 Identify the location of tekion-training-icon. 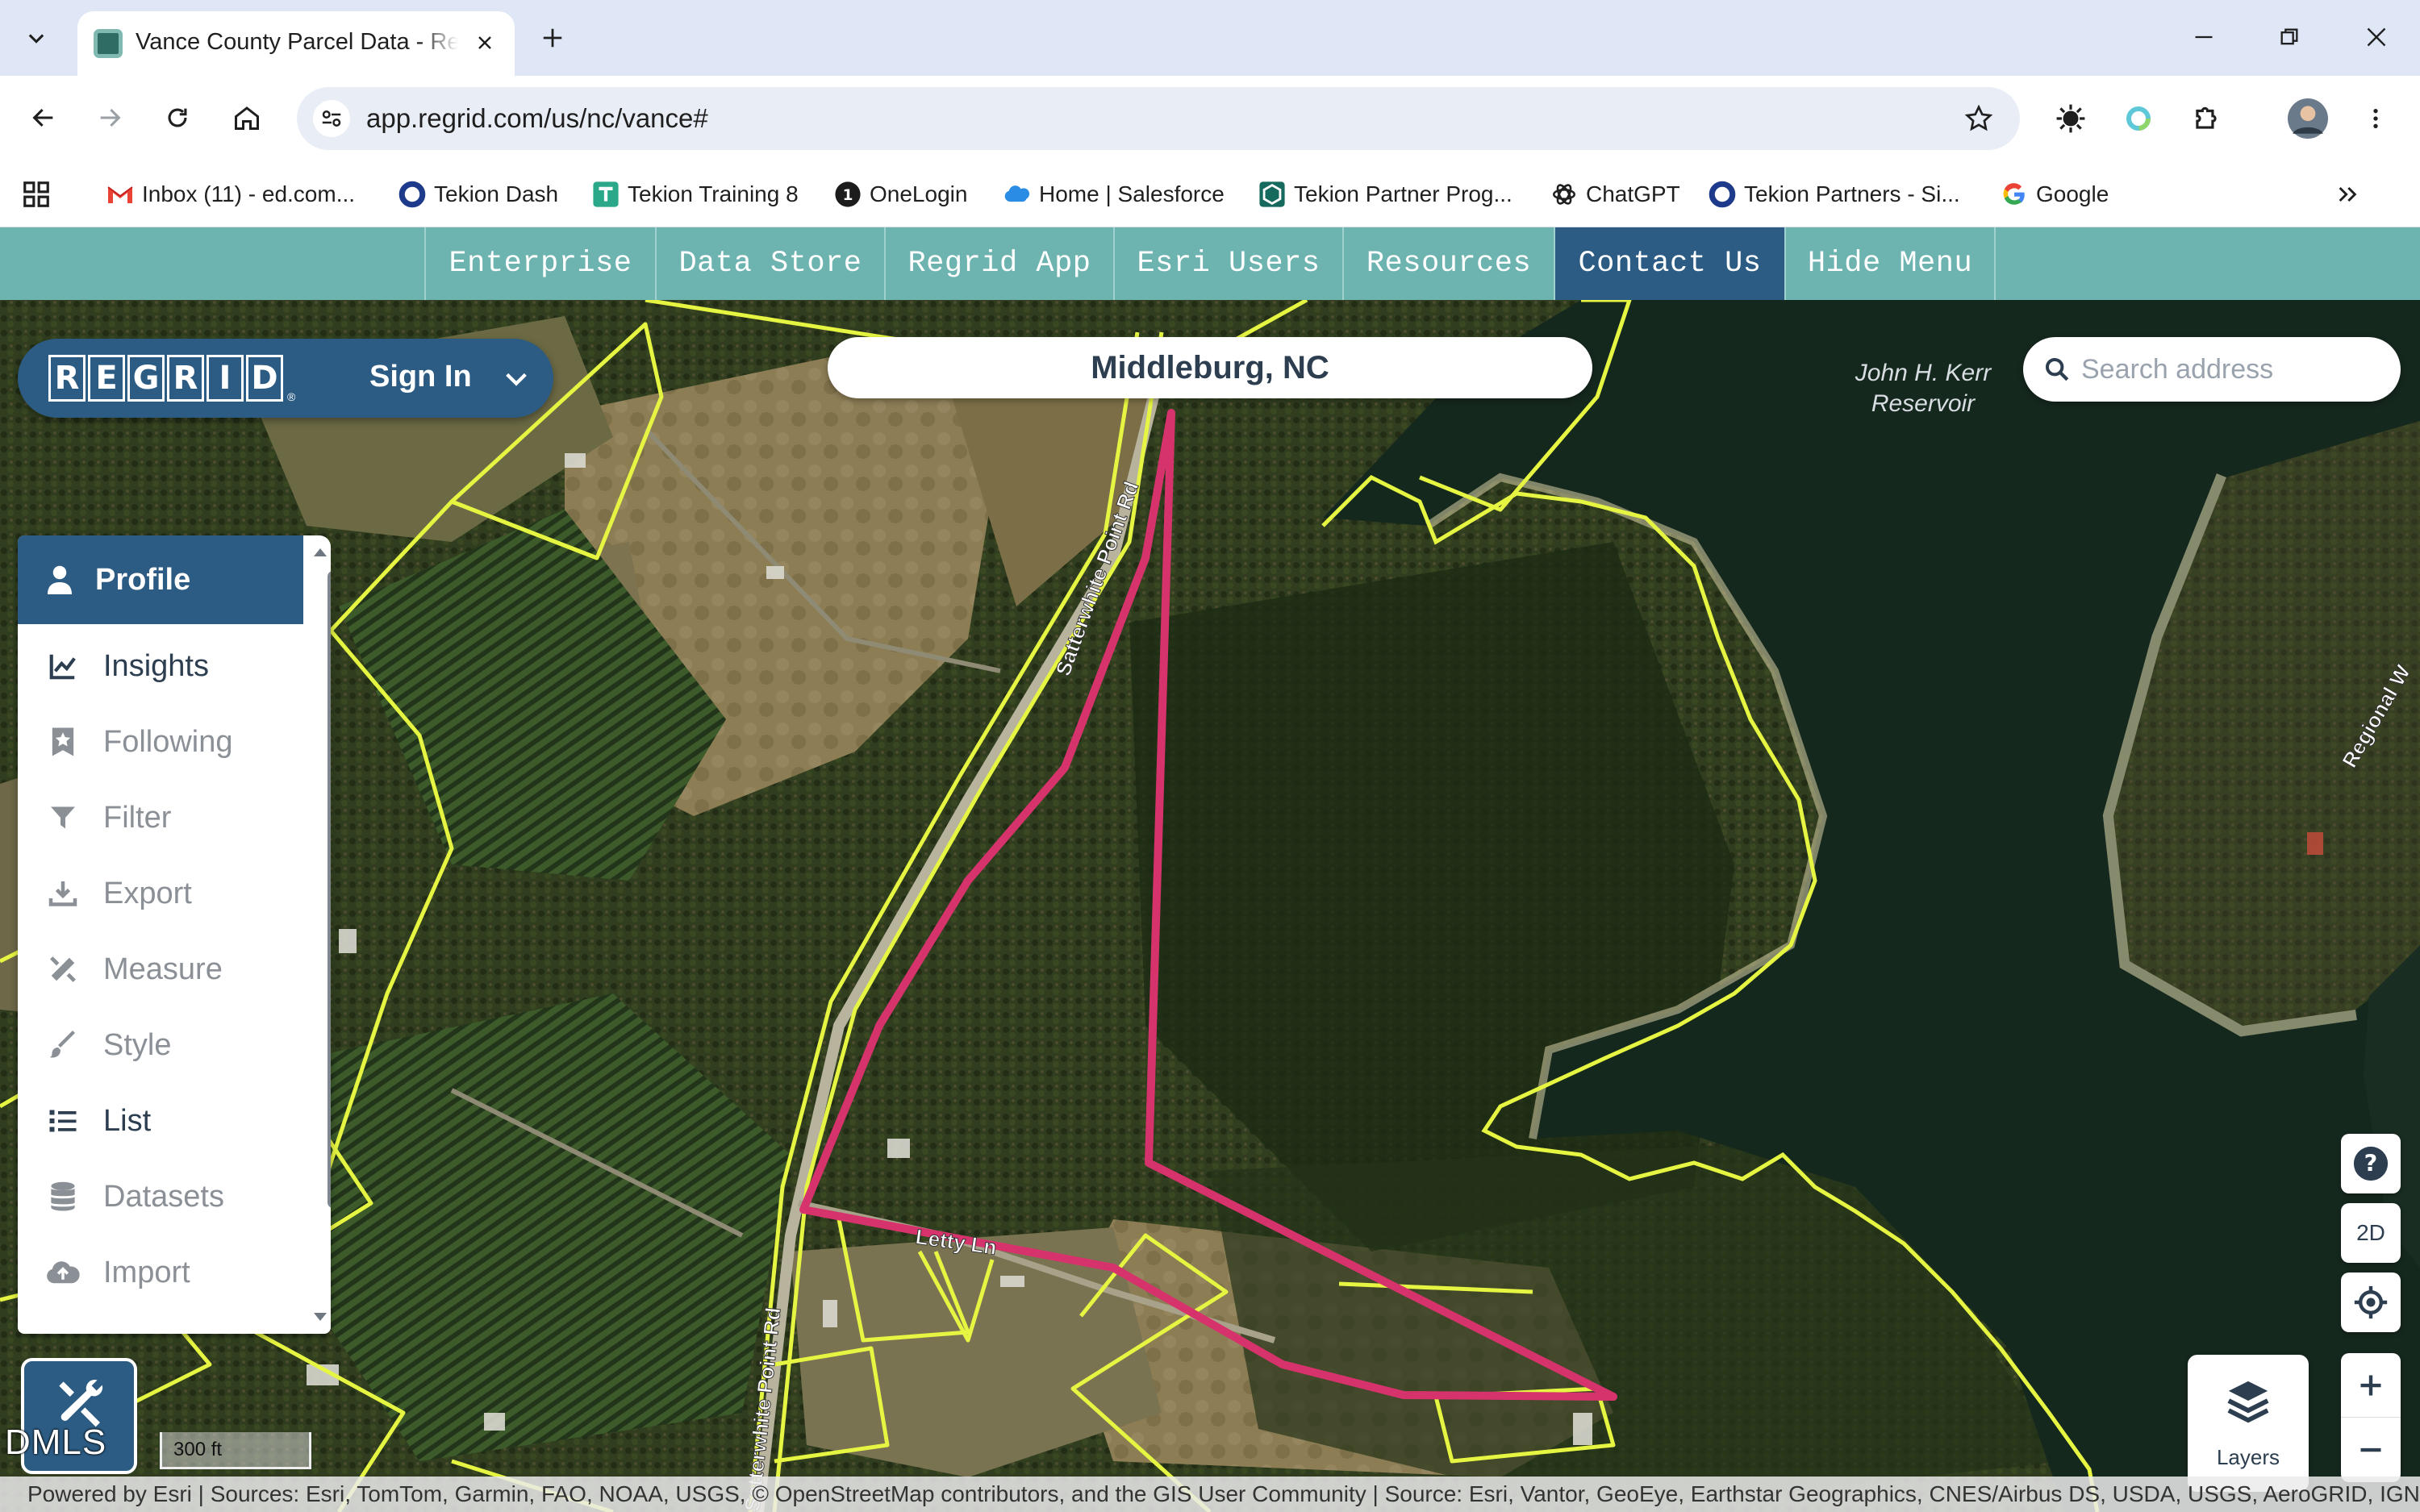
(606, 194).